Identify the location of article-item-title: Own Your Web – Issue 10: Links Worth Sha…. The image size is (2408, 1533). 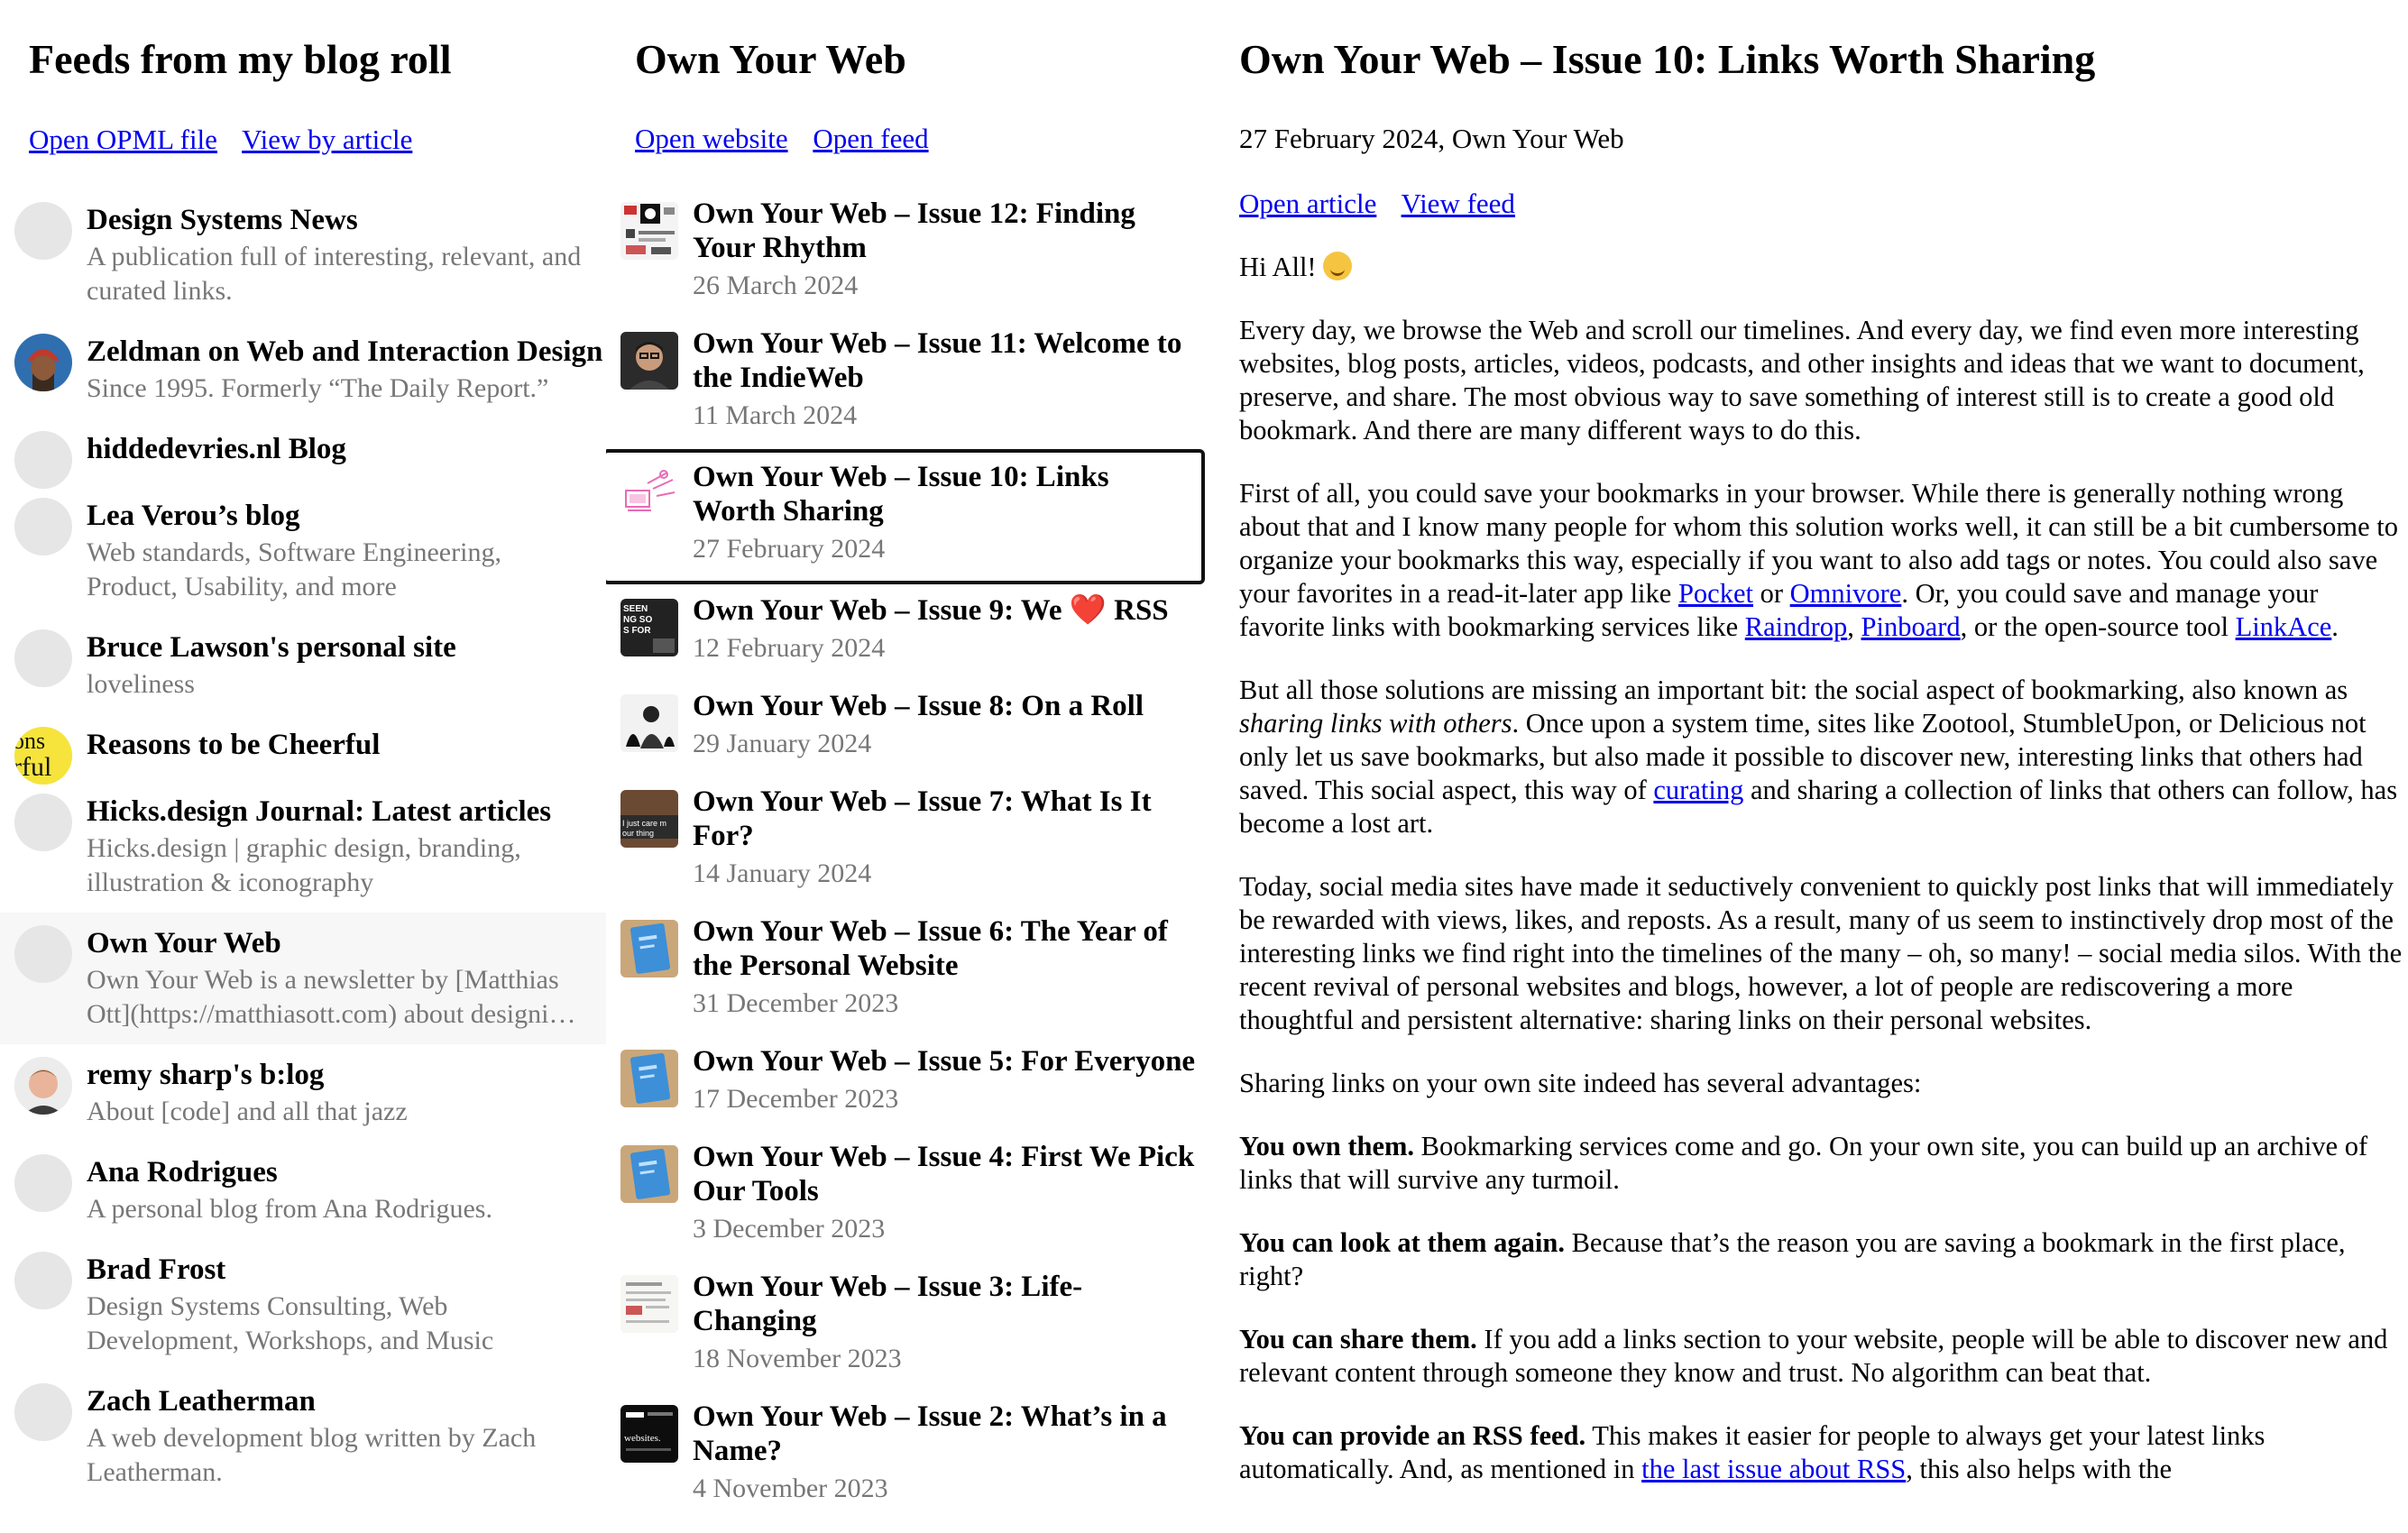
(901, 494).